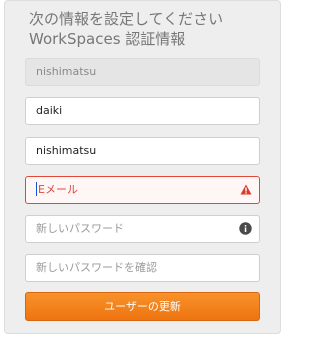 This screenshot has height=342, width=320. I want to click on email-placeholder: Eメール, so click(57, 189).